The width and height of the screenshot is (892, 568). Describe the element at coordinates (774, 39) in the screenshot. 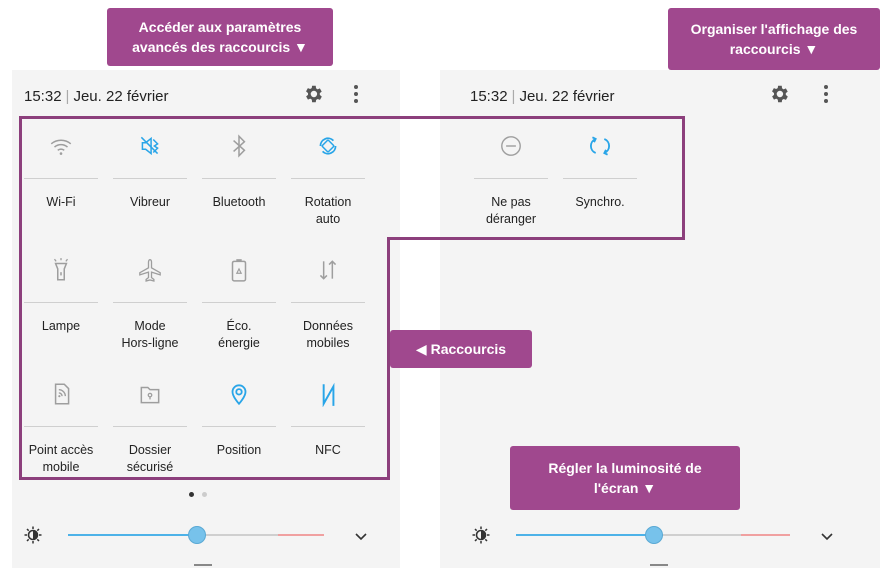

I see `callout-organize-shortcuts: Organiser l'affichage des raccourcis ▼` at that location.